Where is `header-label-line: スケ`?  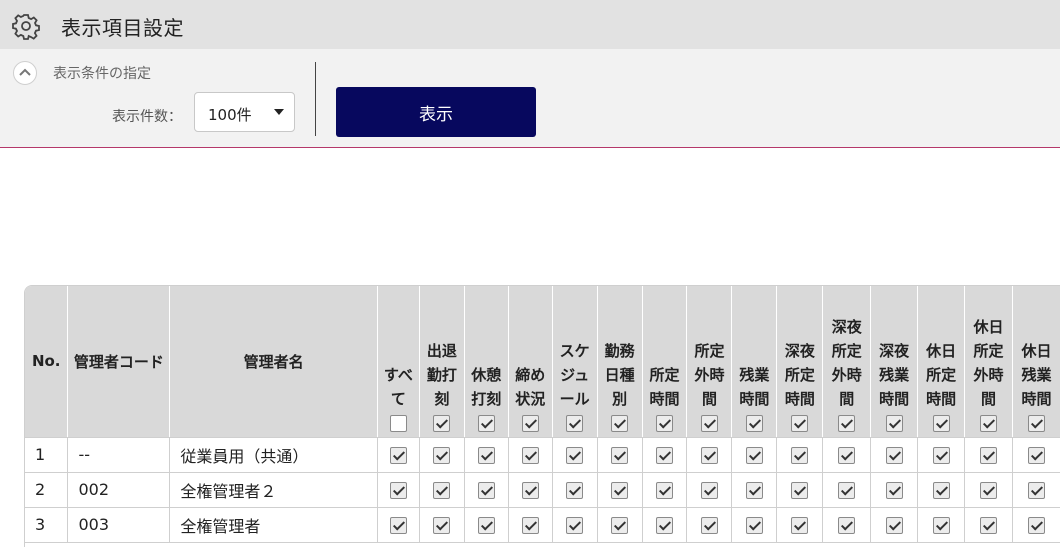 header-label-line: スケ is located at coordinates (574, 350).